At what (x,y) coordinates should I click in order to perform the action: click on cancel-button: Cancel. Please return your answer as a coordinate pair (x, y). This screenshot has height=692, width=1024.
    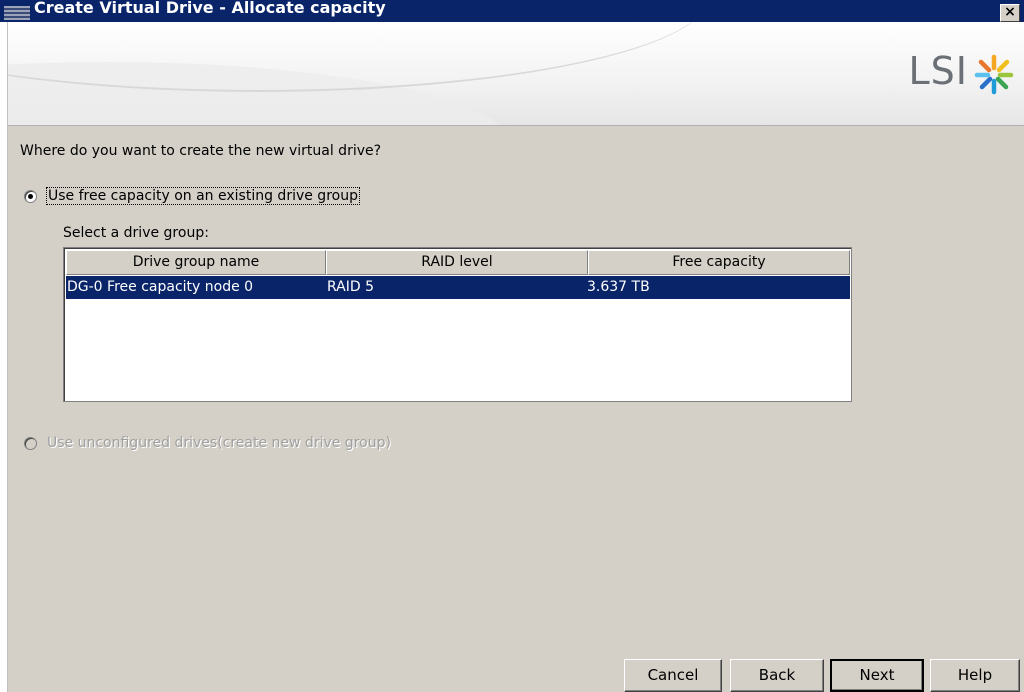
    Looking at the image, I should click on (673, 675).